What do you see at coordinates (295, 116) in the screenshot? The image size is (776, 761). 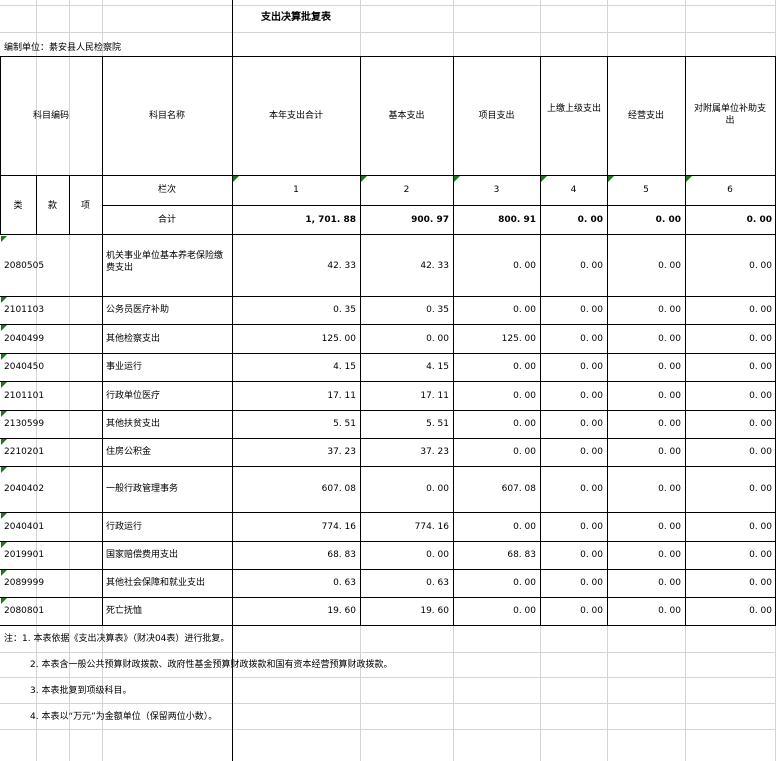 I see `header-col-total: 本年支出合计` at bounding box center [295, 116].